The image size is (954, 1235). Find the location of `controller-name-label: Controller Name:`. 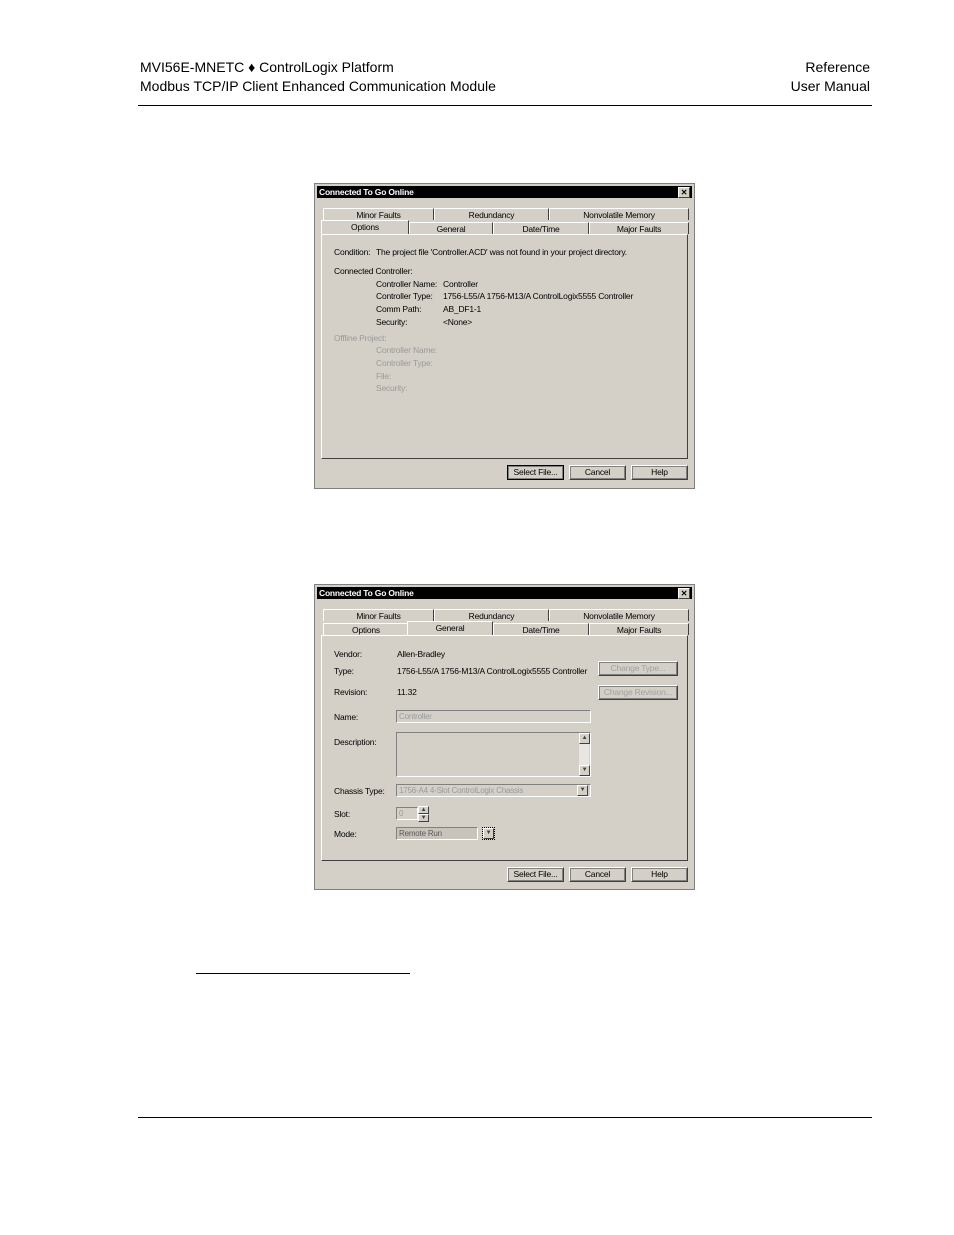

controller-name-label: Controller Name: is located at coordinates (407, 284).